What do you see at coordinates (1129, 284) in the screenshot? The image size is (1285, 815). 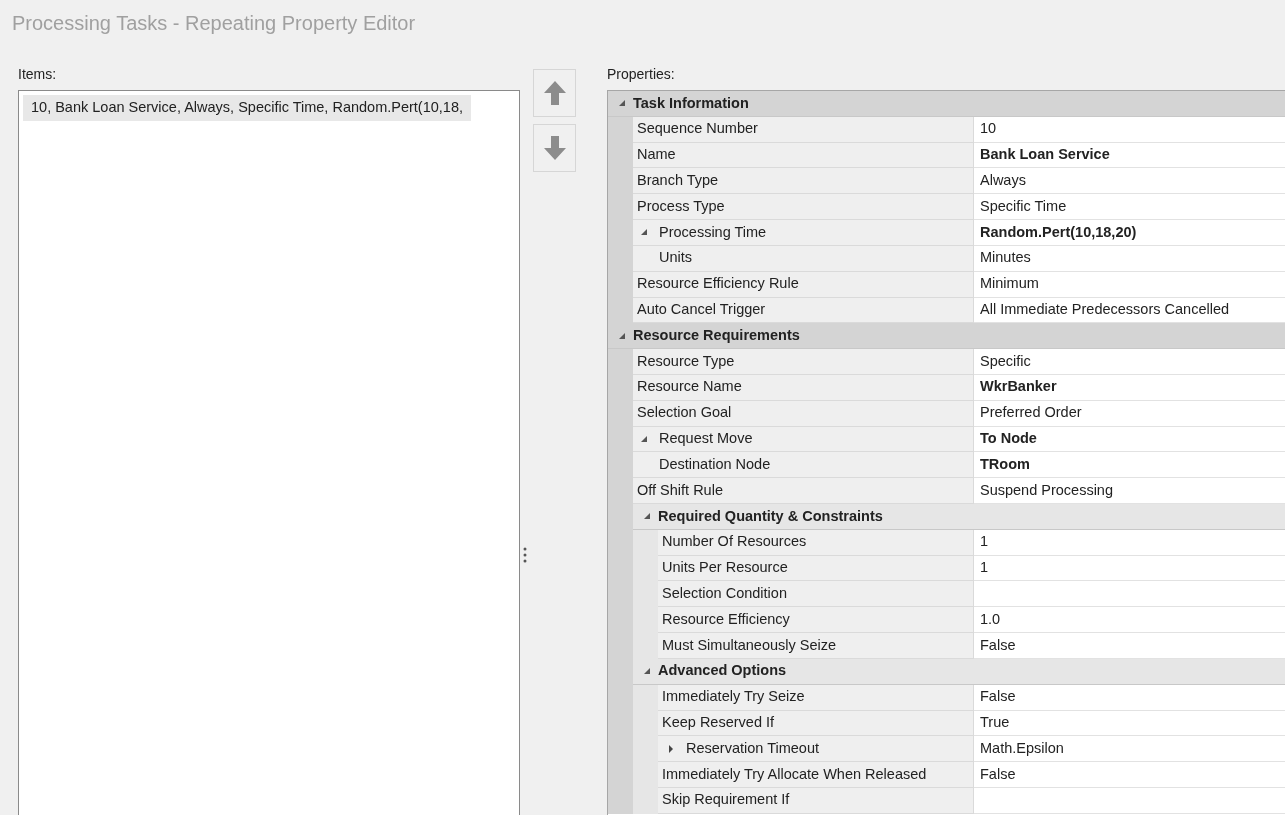 I see `property-value: Minimum` at bounding box center [1129, 284].